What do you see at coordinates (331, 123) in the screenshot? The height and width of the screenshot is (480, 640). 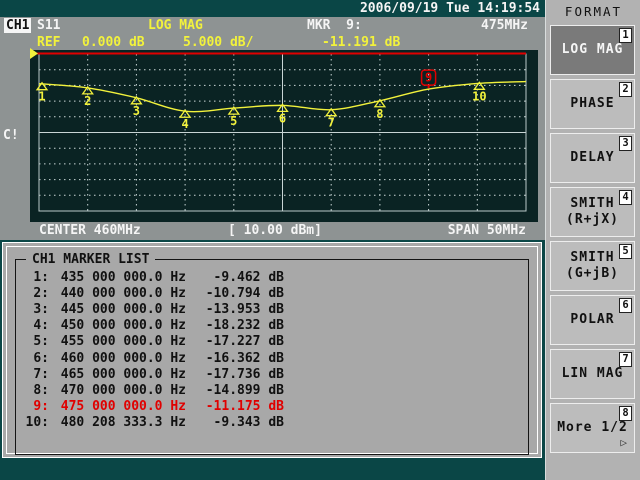 I see `svg-text: 7` at bounding box center [331, 123].